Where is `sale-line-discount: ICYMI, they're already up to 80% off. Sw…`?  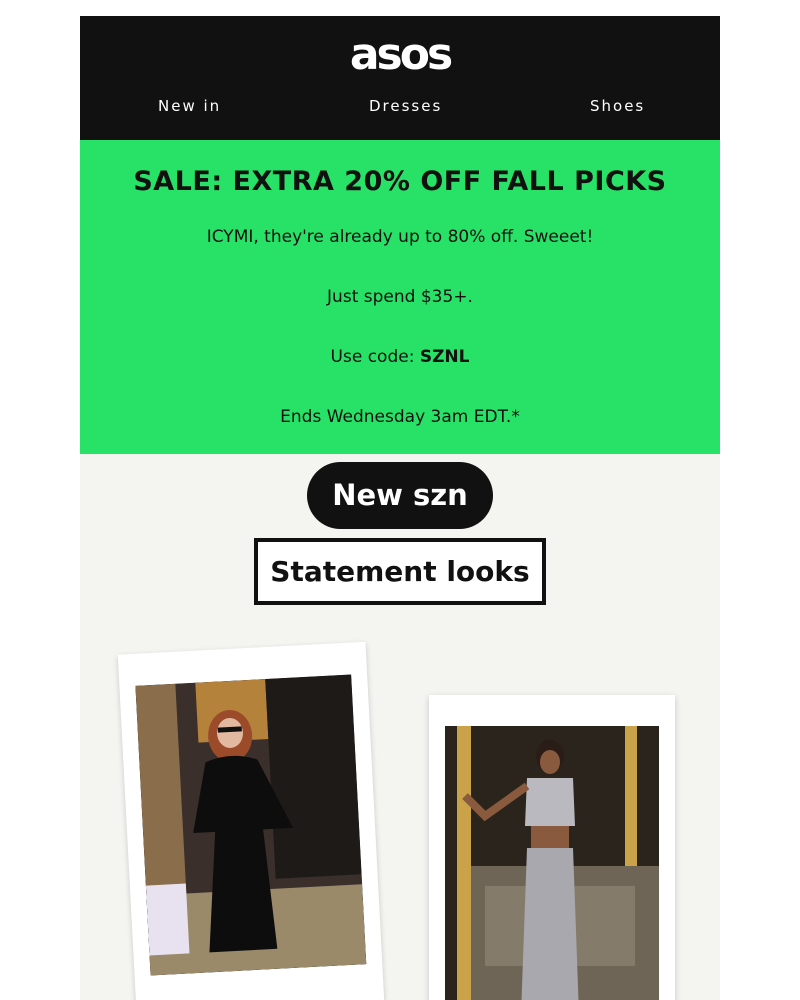
sale-line-discount: ICYMI, they're already up to 80% off. Sw… is located at coordinates (400, 237).